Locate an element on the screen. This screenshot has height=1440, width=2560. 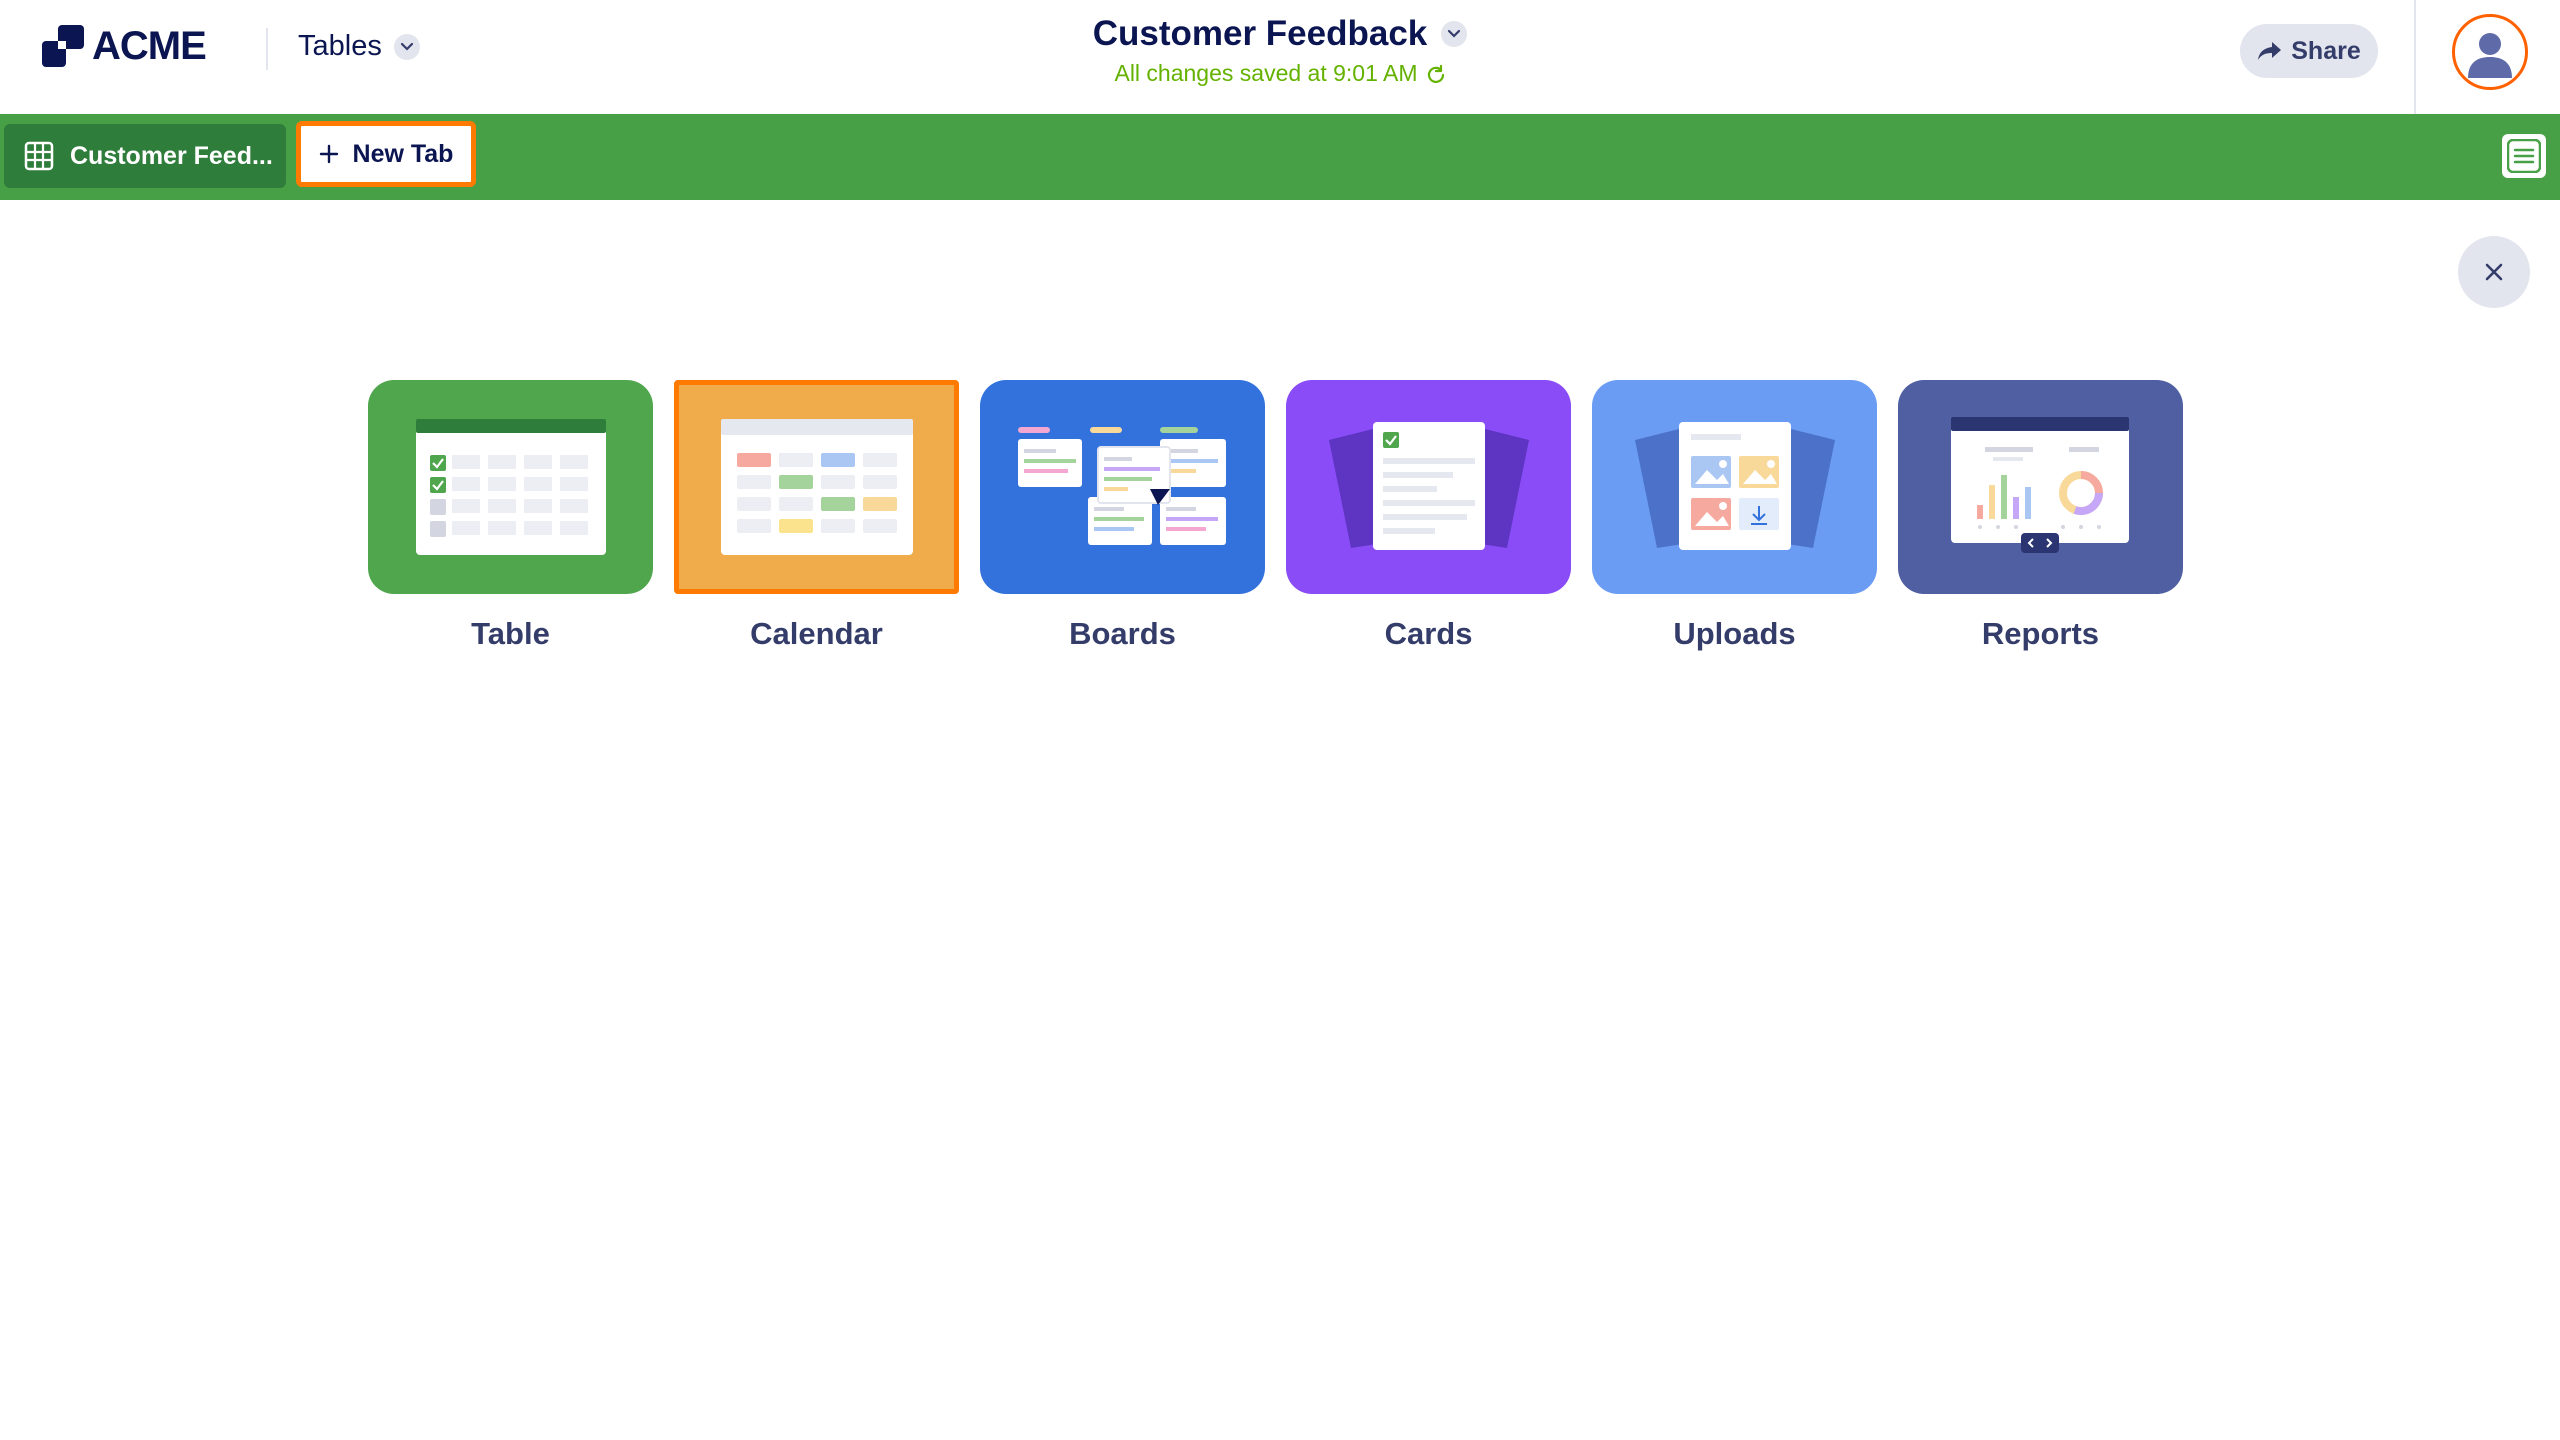
reports-icon is located at coordinates (2039, 485).